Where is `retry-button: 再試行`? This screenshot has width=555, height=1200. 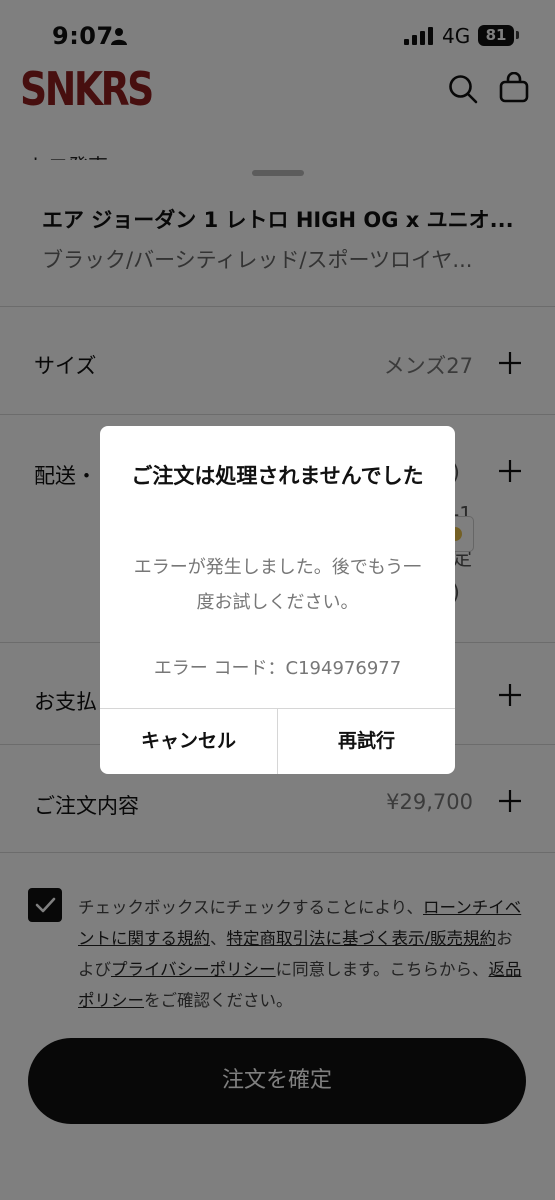 retry-button: 再試行 is located at coordinates (366, 741).